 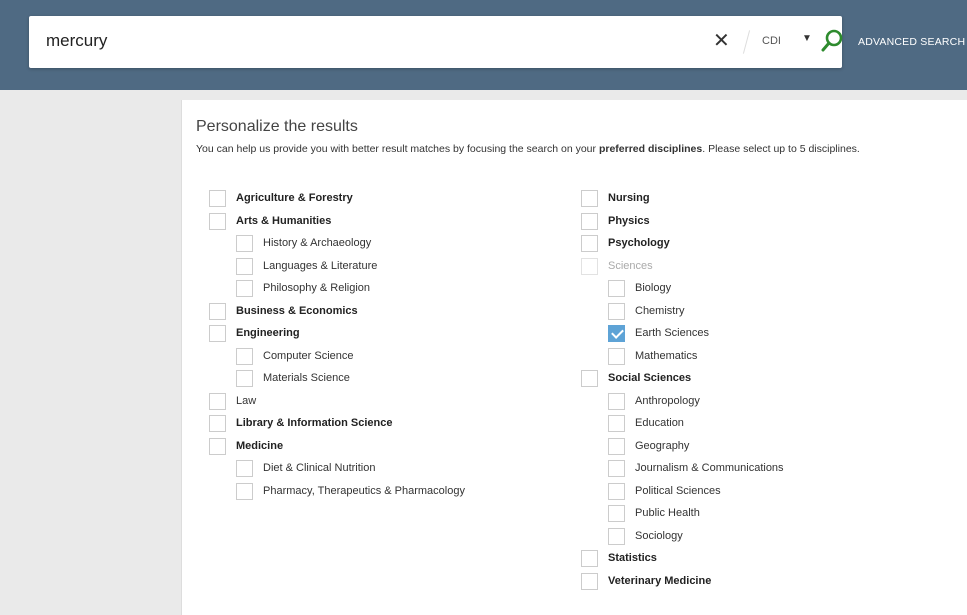 What do you see at coordinates (659, 535) in the screenshot?
I see `discipline-label: Sociology` at bounding box center [659, 535].